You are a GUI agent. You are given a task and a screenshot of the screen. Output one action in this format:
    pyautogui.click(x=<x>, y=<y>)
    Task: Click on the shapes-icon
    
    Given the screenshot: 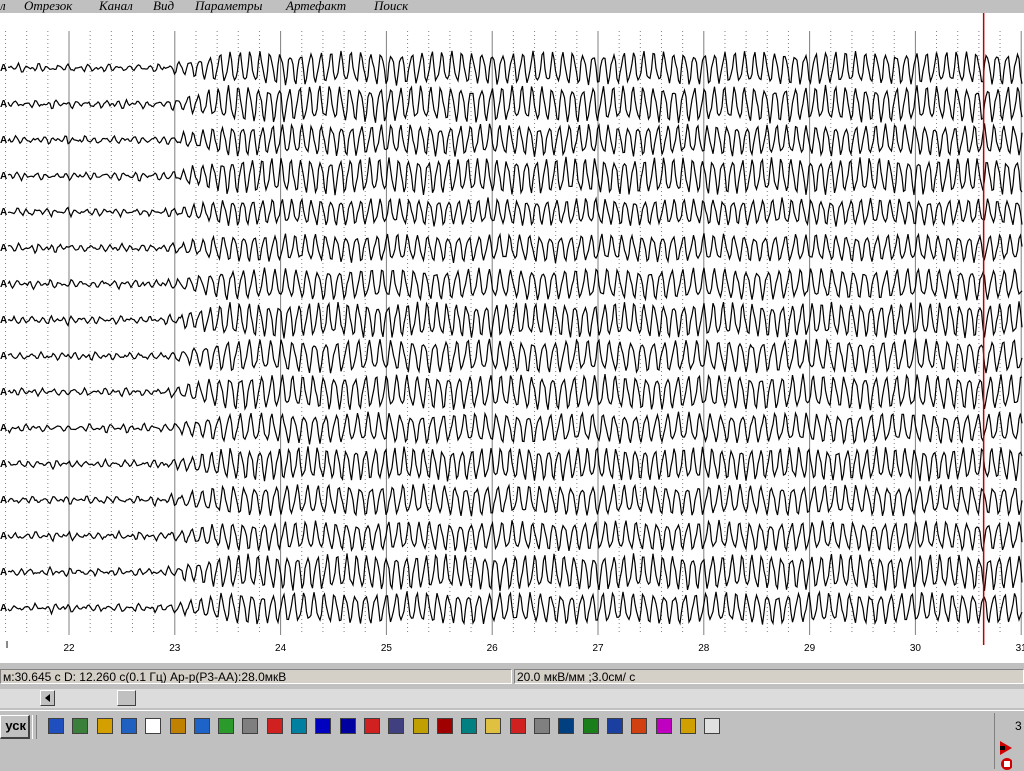 What is the action you would take?
    pyautogui.click(x=274, y=726)
    